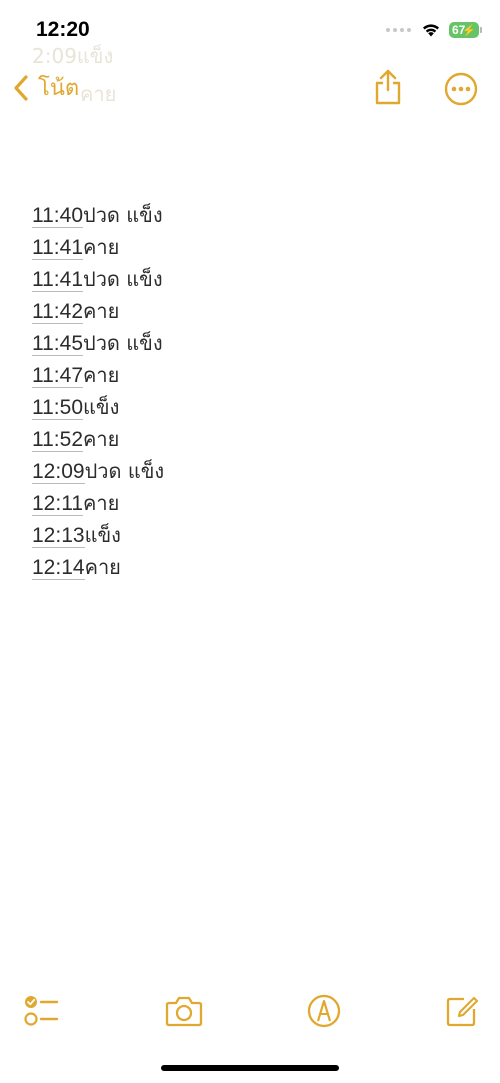  What do you see at coordinates (57, 312) in the screenshot?
I see `note-line-time: 11:42` at bounding box center [57, 312].